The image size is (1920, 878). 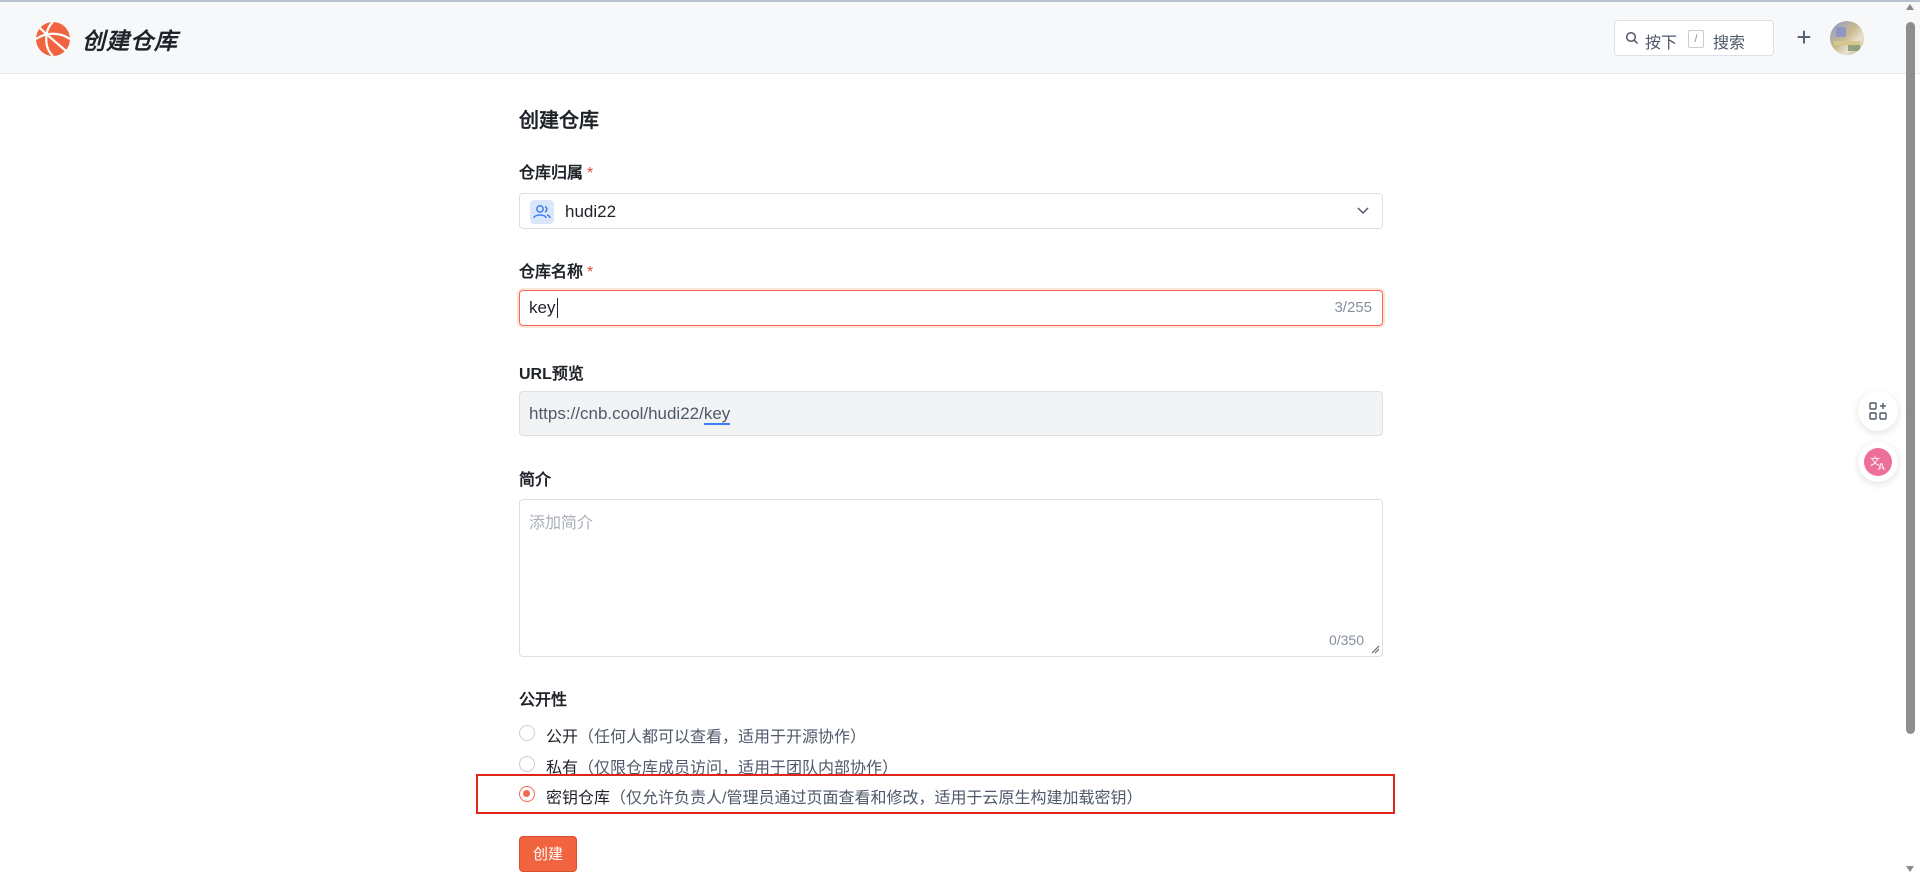 What do you see at coordinates (951, 578) in the screenshot?
I see `description-textarea: 添加简介 0/350` at bounding box center [951, 578].